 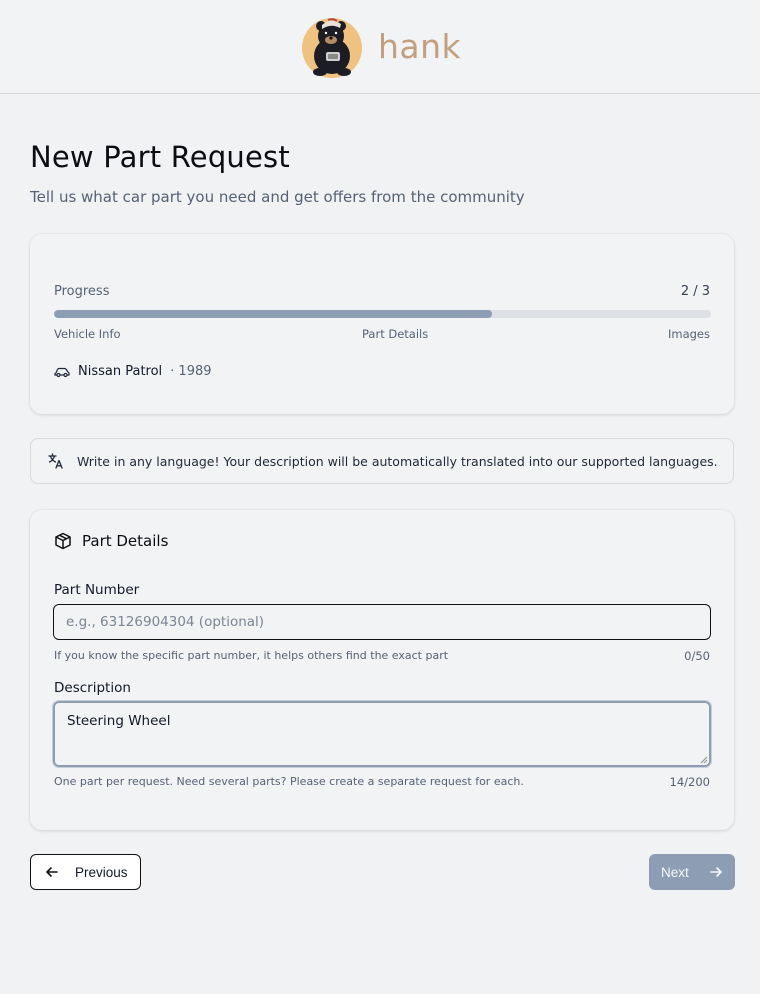 I want to click on next-button-label: Next, so click(x=675, y=872).